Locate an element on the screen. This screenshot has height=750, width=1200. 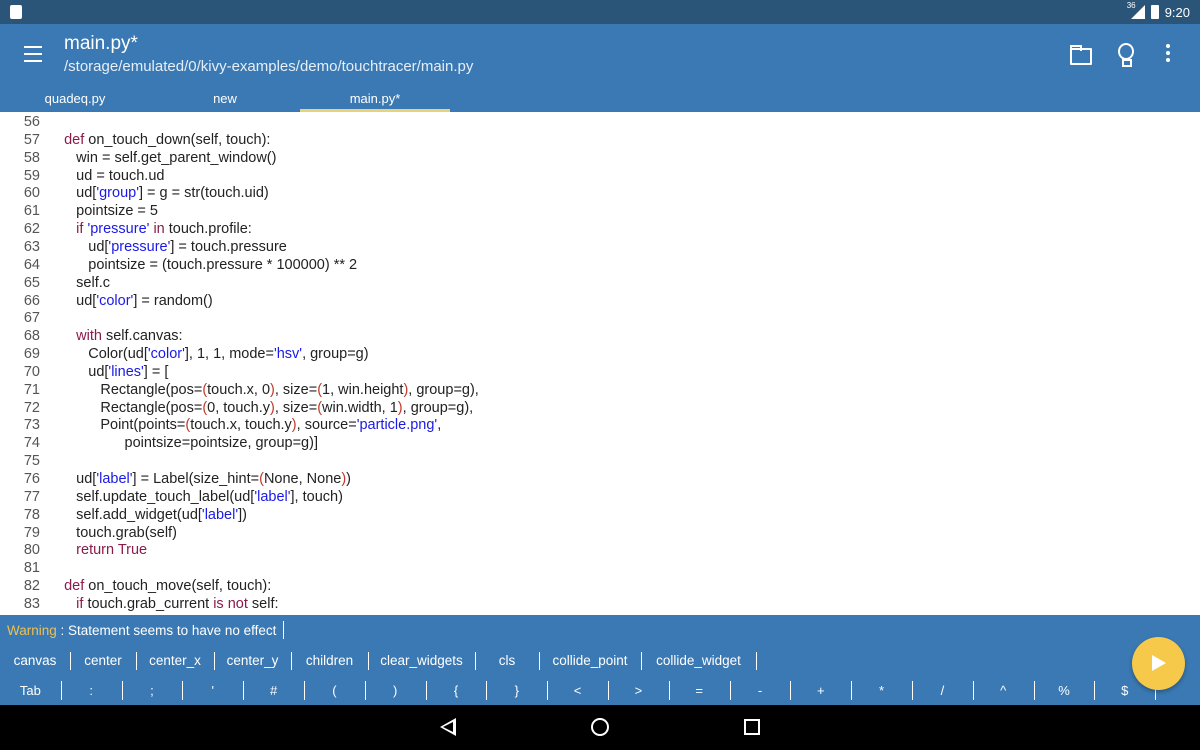
symbol-key: - is located at coordinates (760, 690).